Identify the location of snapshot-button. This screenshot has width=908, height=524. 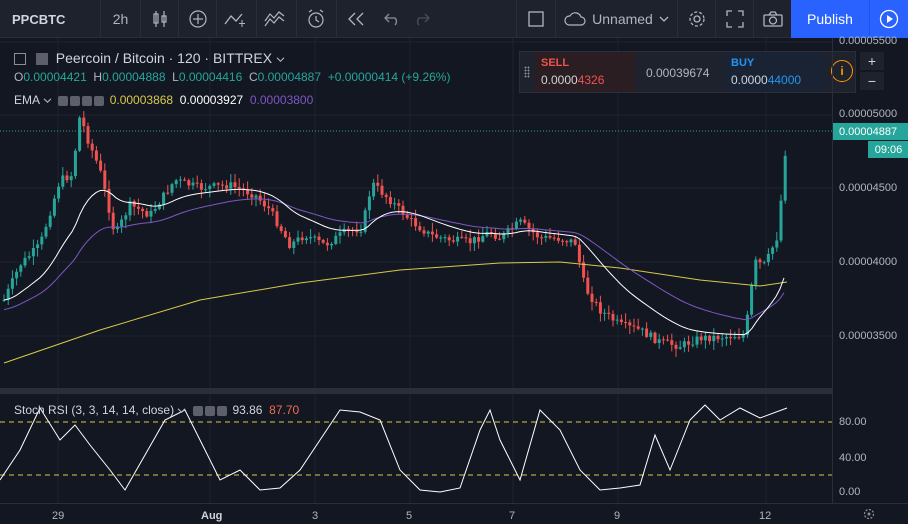
(772, 19).